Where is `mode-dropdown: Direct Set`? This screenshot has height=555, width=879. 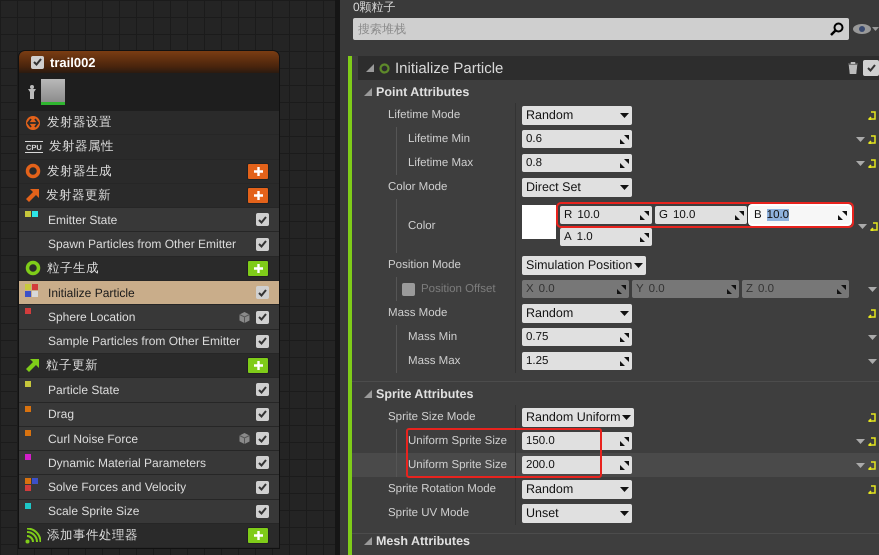
mode-dropdown: Direct Set is located at coordinates (577, 187).